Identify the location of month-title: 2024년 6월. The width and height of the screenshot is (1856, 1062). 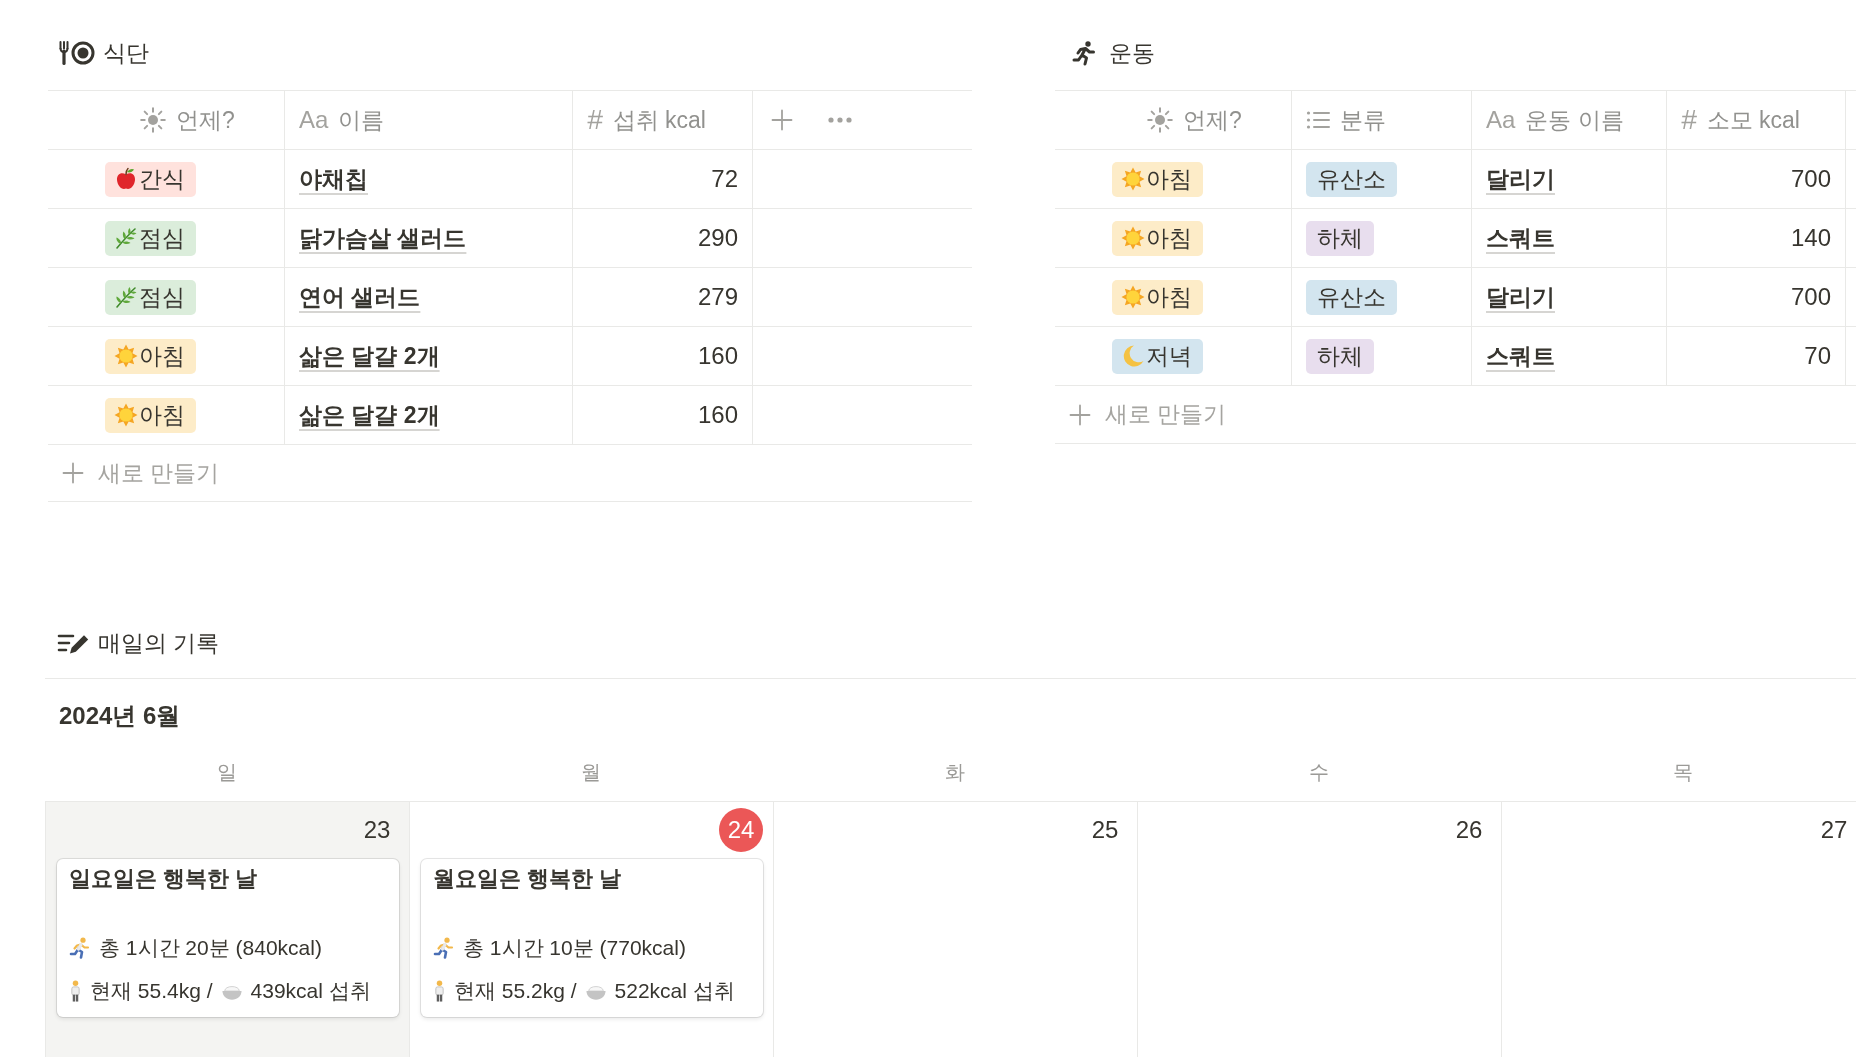
(120, 716).